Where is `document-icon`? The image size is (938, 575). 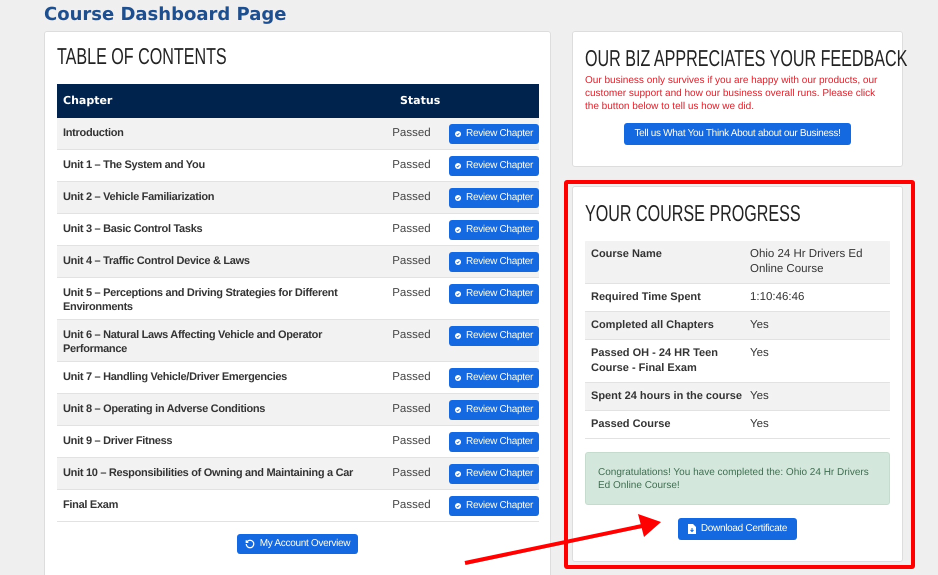
document-icon is located at coordinates (692, 529).